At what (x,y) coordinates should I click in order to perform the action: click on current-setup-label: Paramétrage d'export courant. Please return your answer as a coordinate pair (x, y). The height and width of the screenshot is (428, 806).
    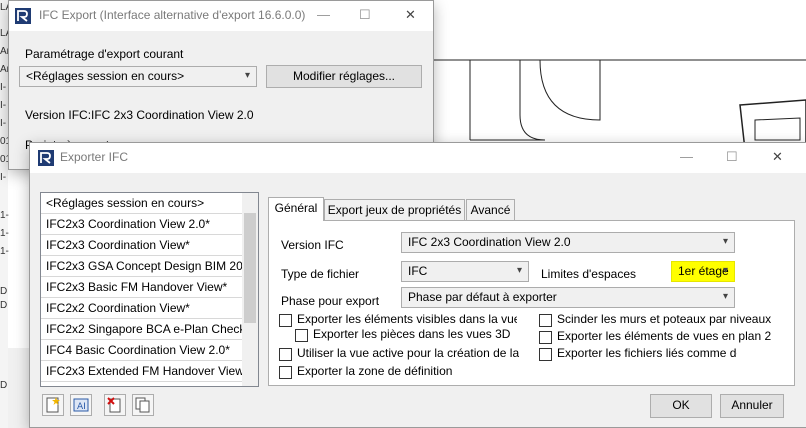
    Looking at the image, I should click on (104, 54).